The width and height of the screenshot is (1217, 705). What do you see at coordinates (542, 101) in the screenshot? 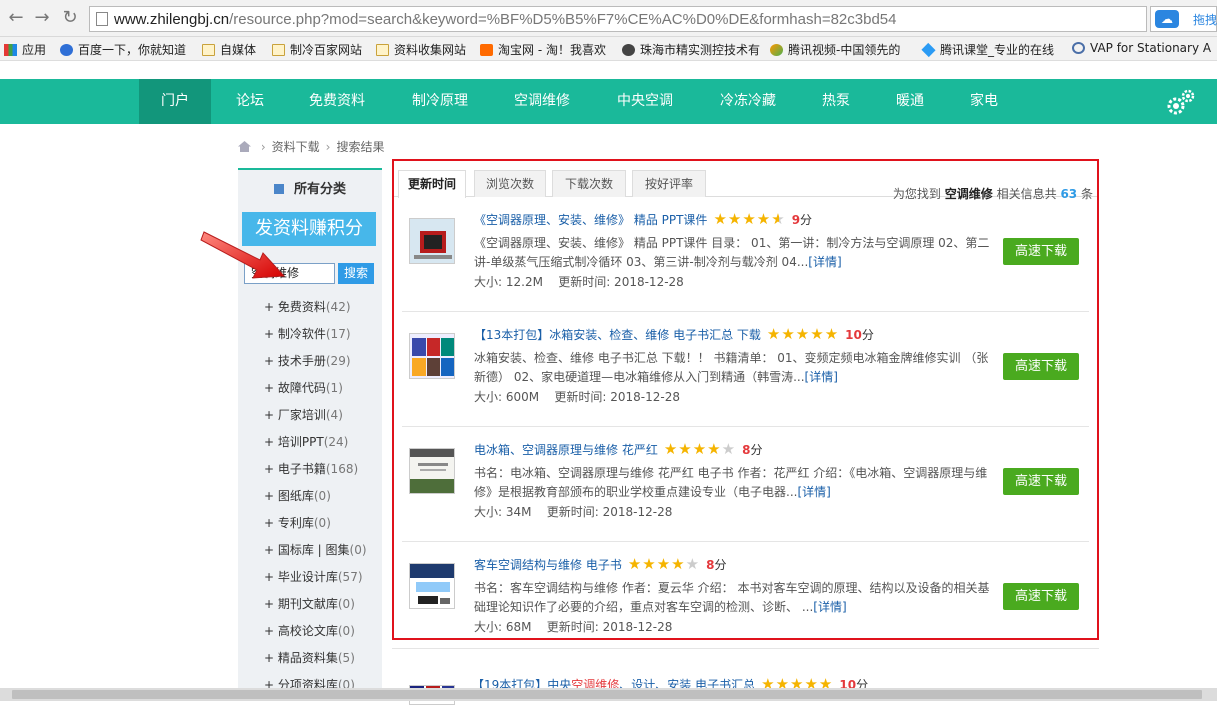
I see `nav-ac-repair: 空调维修` at bounding box center [542, 101].